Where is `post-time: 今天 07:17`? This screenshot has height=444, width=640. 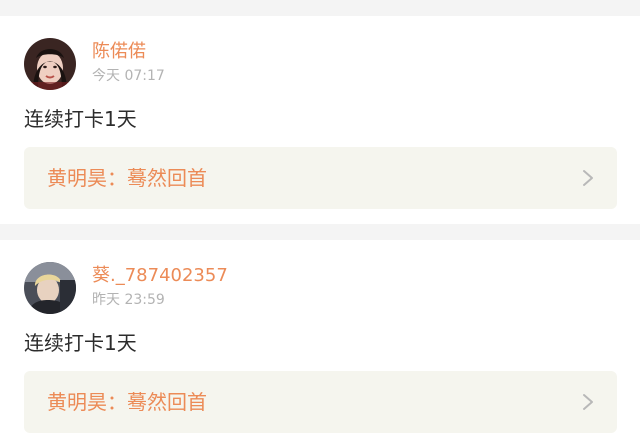
post-time: 今天 07:17 is located at coordinates (128, 76).